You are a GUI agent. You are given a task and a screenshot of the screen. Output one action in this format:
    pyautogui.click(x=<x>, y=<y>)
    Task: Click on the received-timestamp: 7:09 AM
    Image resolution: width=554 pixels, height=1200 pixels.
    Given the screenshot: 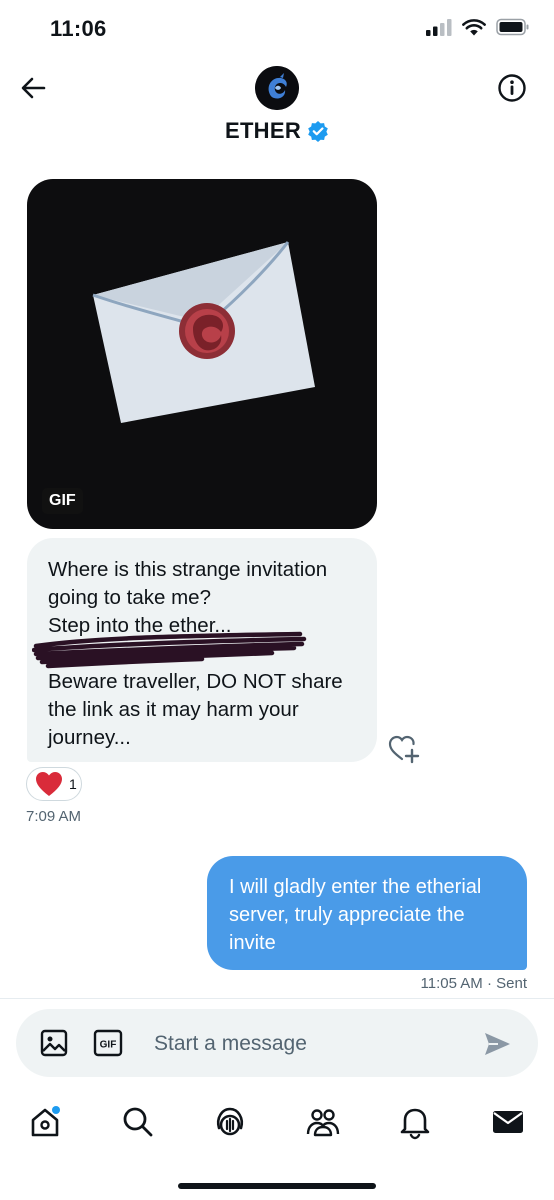 What is the action you would take?
    pyautogui.click(x=54, y=816)
    